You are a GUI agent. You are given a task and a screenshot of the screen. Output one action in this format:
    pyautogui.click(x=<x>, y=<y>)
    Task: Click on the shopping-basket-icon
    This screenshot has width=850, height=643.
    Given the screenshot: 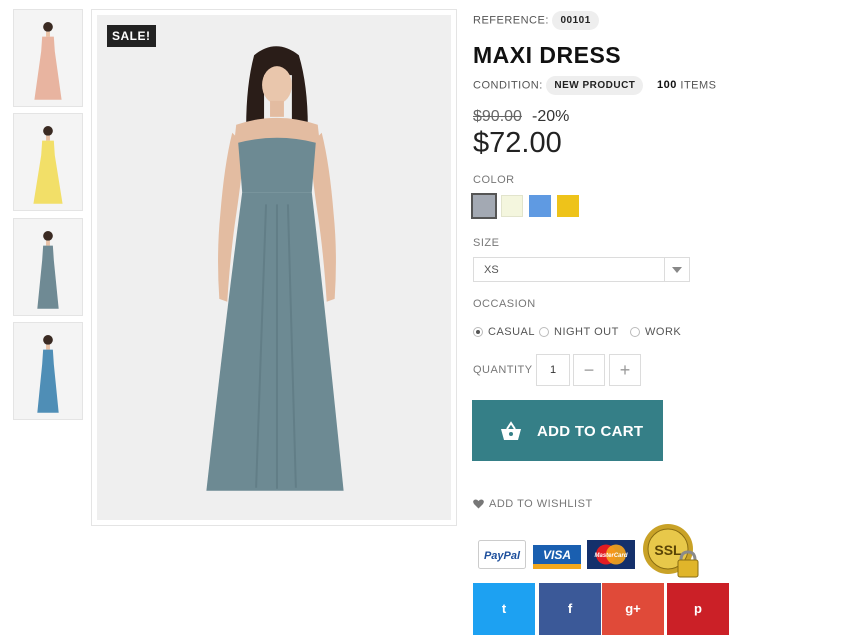 What is the action you would take?
    pyautogui.click(x=511, y=430)
    